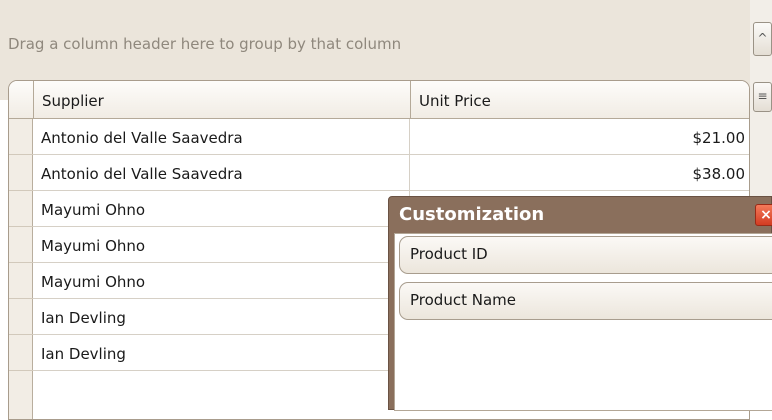 The height and width of the screenshot is (420, 772). What do you see at coordinates (579, 172) in the screenshot?
I see `unit-price-cell: $38.00` at bounding box center [579, 172].